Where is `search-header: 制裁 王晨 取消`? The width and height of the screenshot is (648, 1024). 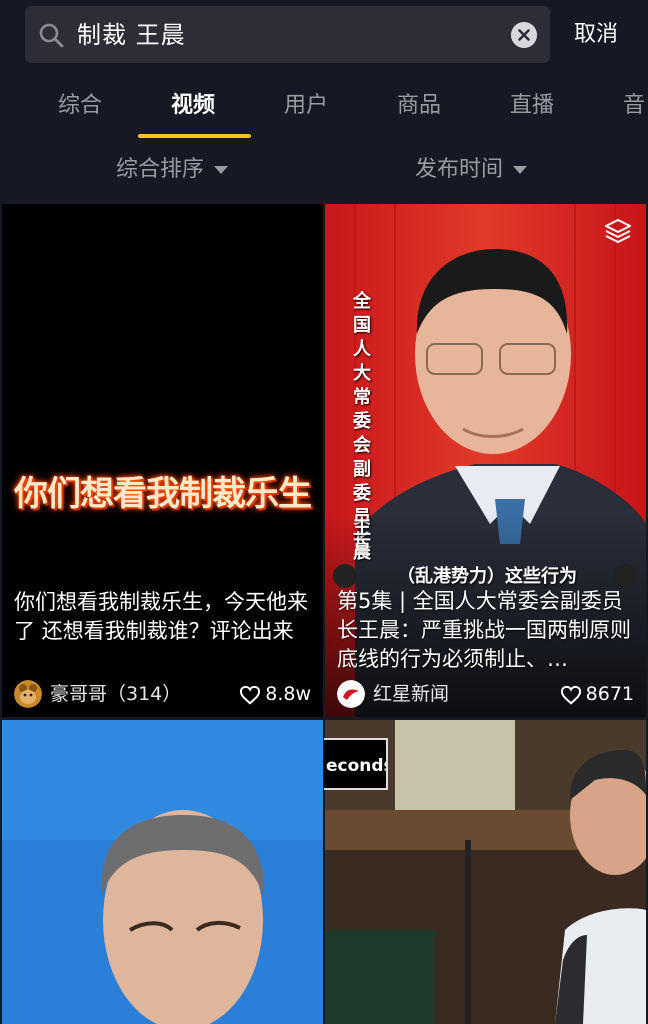
search-header: 制裁 王晨 取消 is located at coordinates (324, 36).